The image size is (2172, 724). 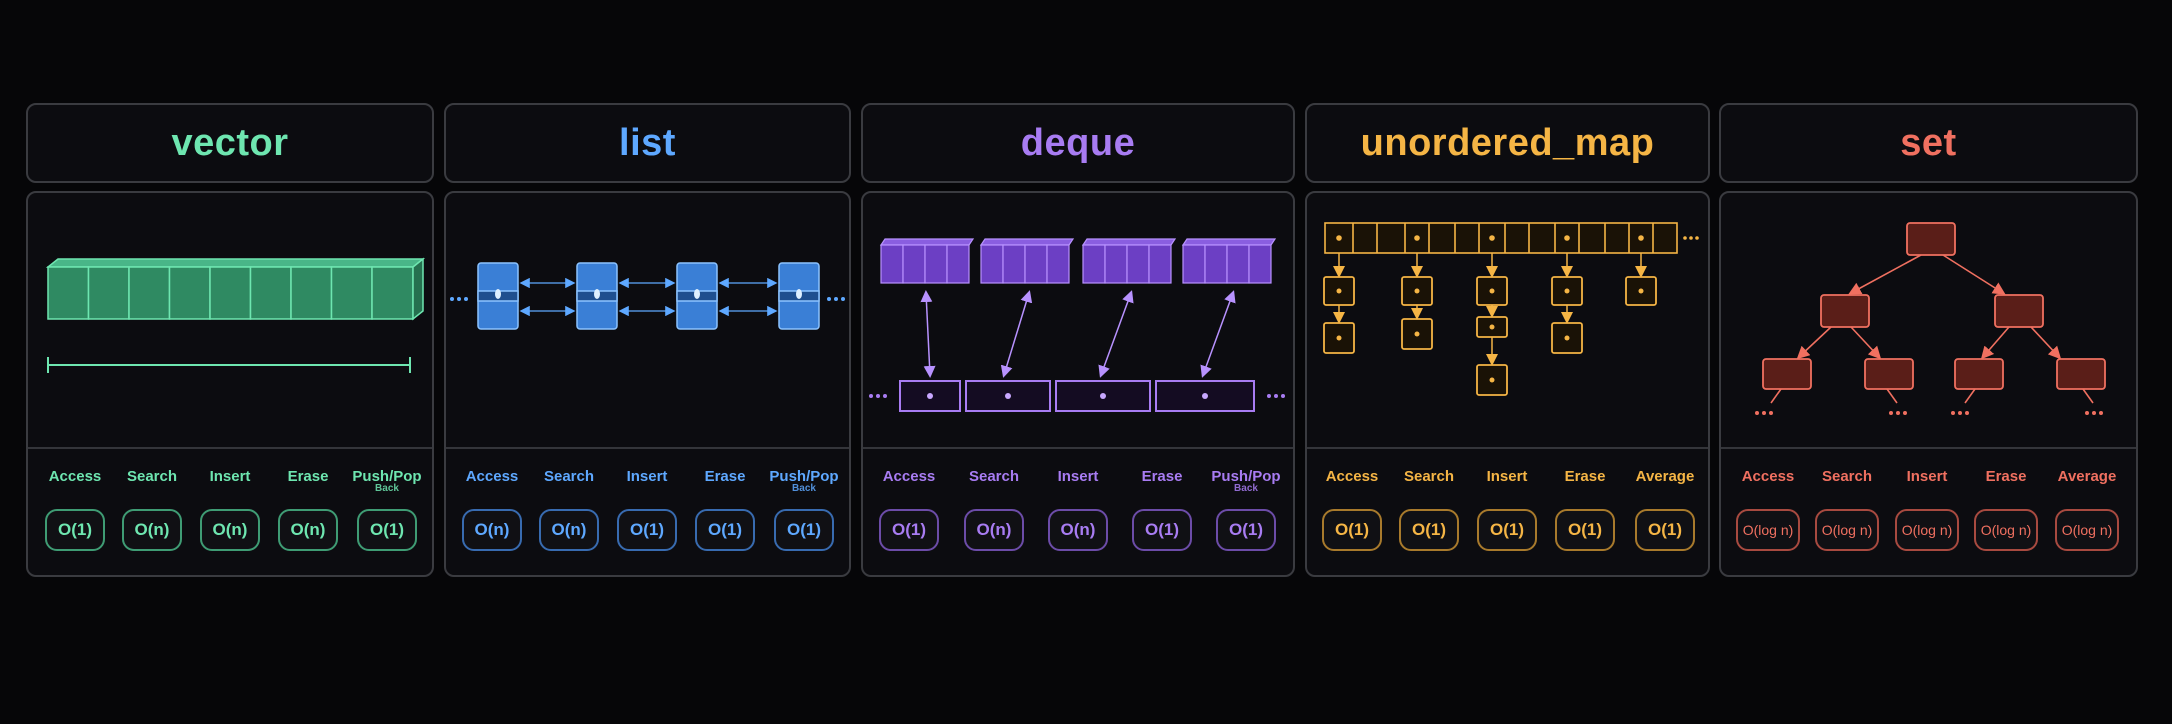 I want to click on deque-map-array, so click(x=1077, y=396).